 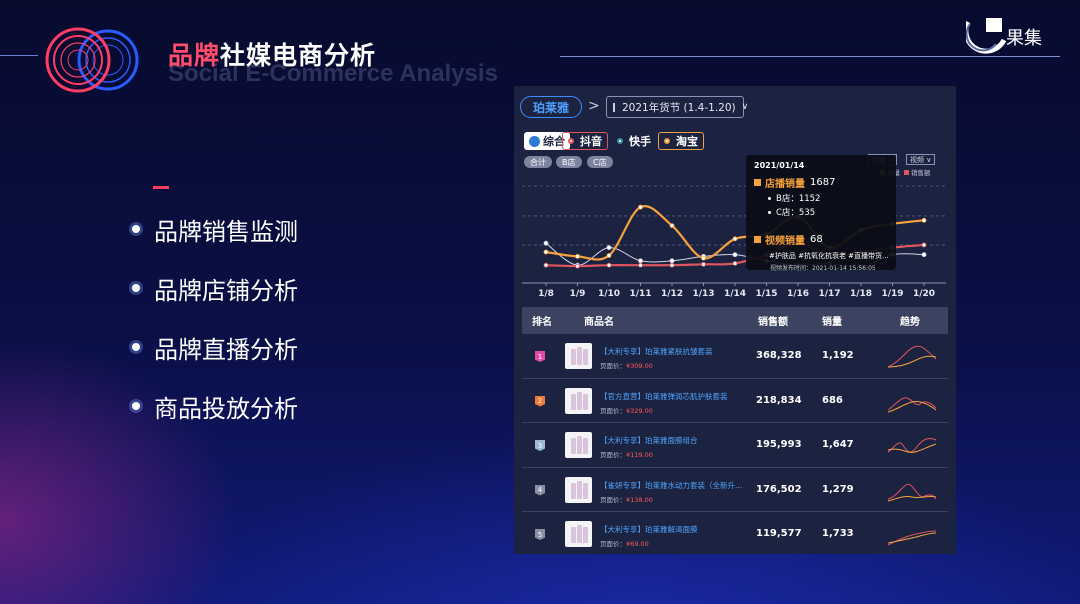 What do you see at coordinates (540, 445) in the screenshot?
I see `rank-badge: 3` at bounding box center [540, 445].